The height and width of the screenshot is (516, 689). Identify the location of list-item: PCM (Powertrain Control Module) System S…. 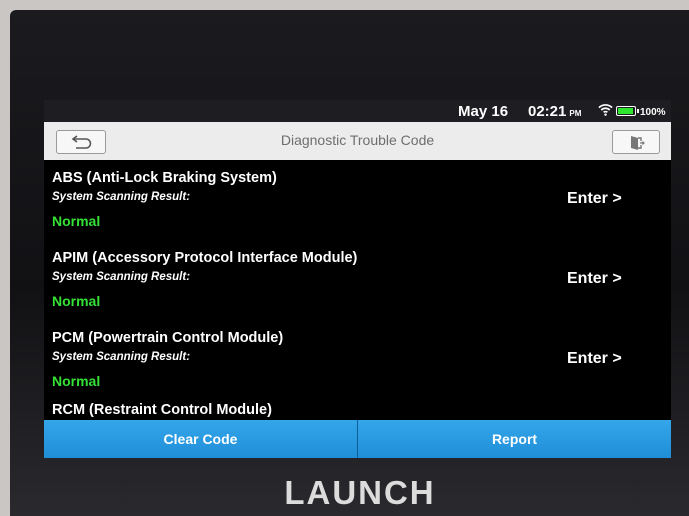
(357, 360).